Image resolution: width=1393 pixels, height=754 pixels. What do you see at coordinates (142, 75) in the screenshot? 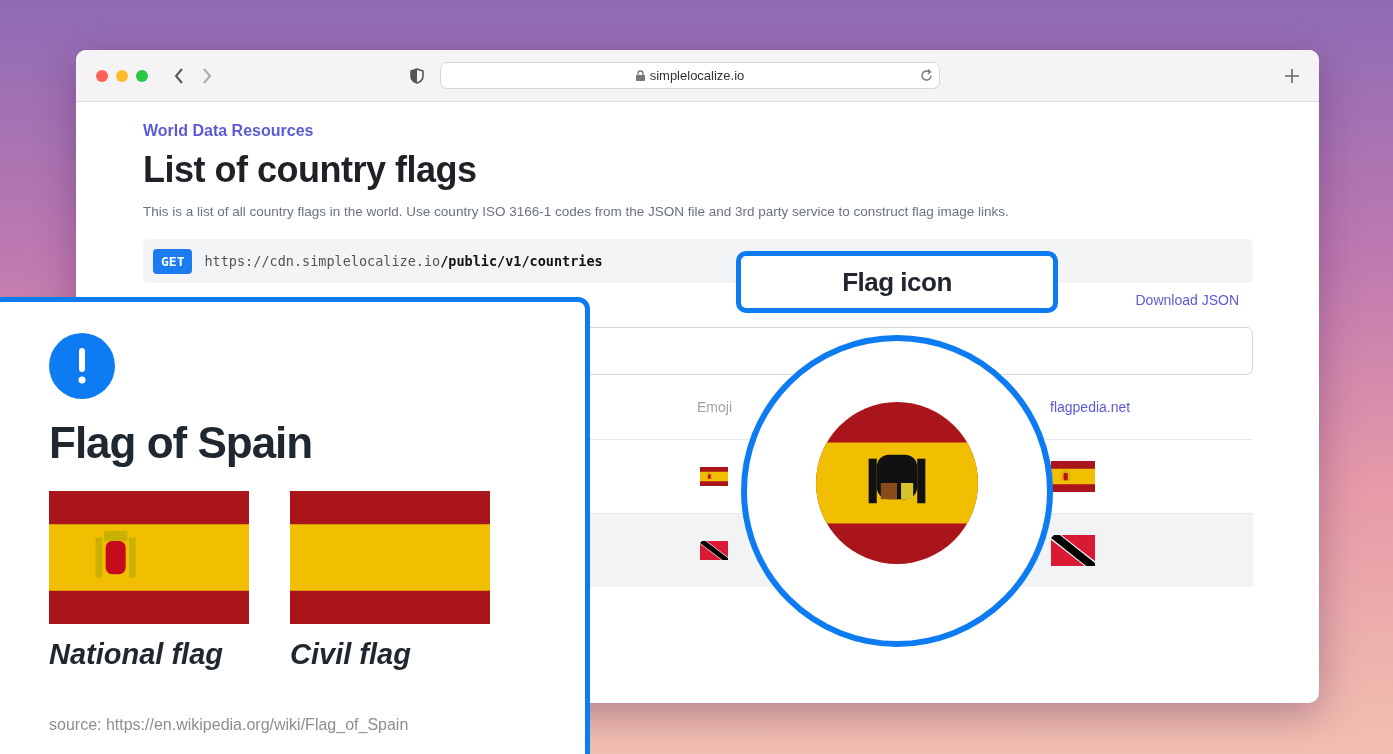
I see `zoom-button` at bounding box center [142, 75].